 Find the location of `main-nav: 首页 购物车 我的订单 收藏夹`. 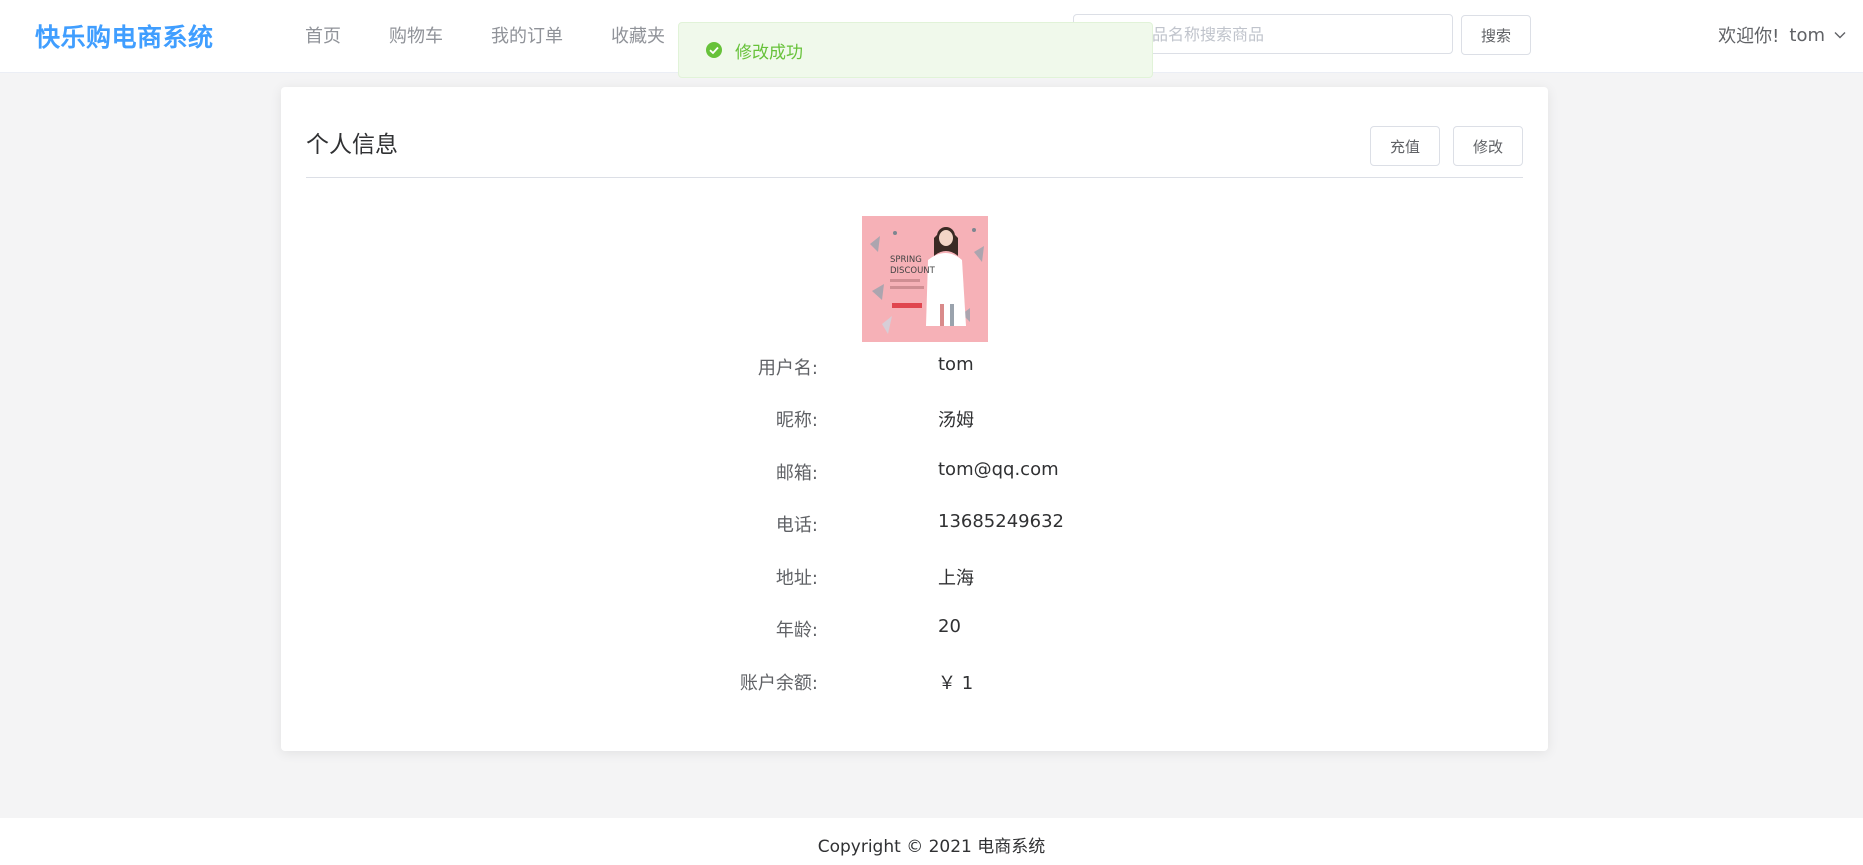

main-nav: 首页 购物车 我的订单 收藏夹 is located at coordinates (509, 35).